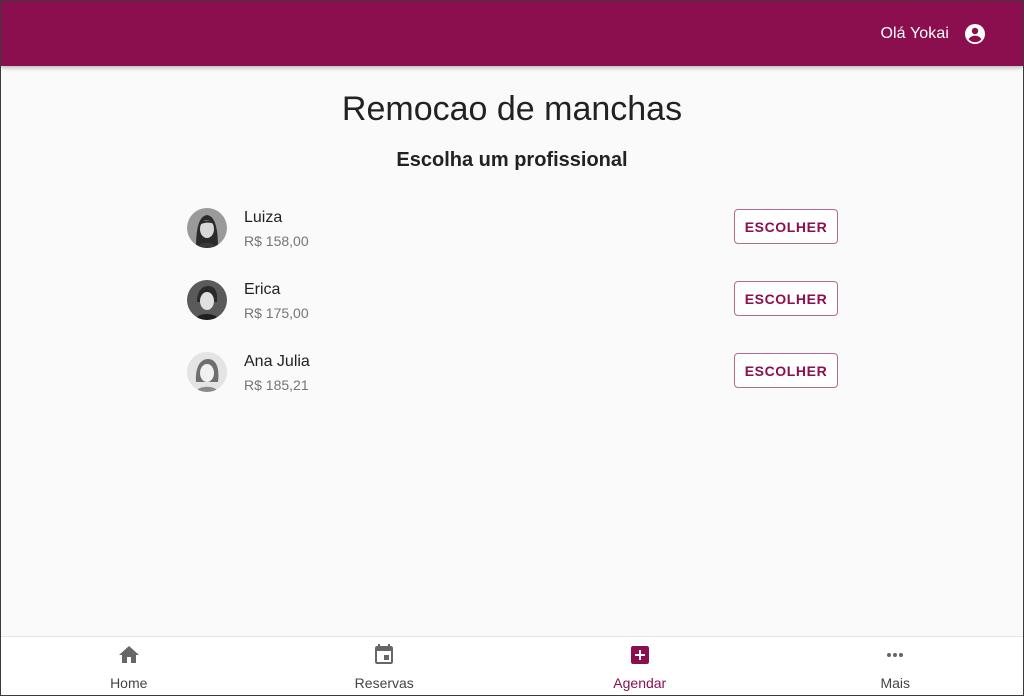 The image size is (1024, 696). I want to click on nav-label: Agendar, so click(640, 683).